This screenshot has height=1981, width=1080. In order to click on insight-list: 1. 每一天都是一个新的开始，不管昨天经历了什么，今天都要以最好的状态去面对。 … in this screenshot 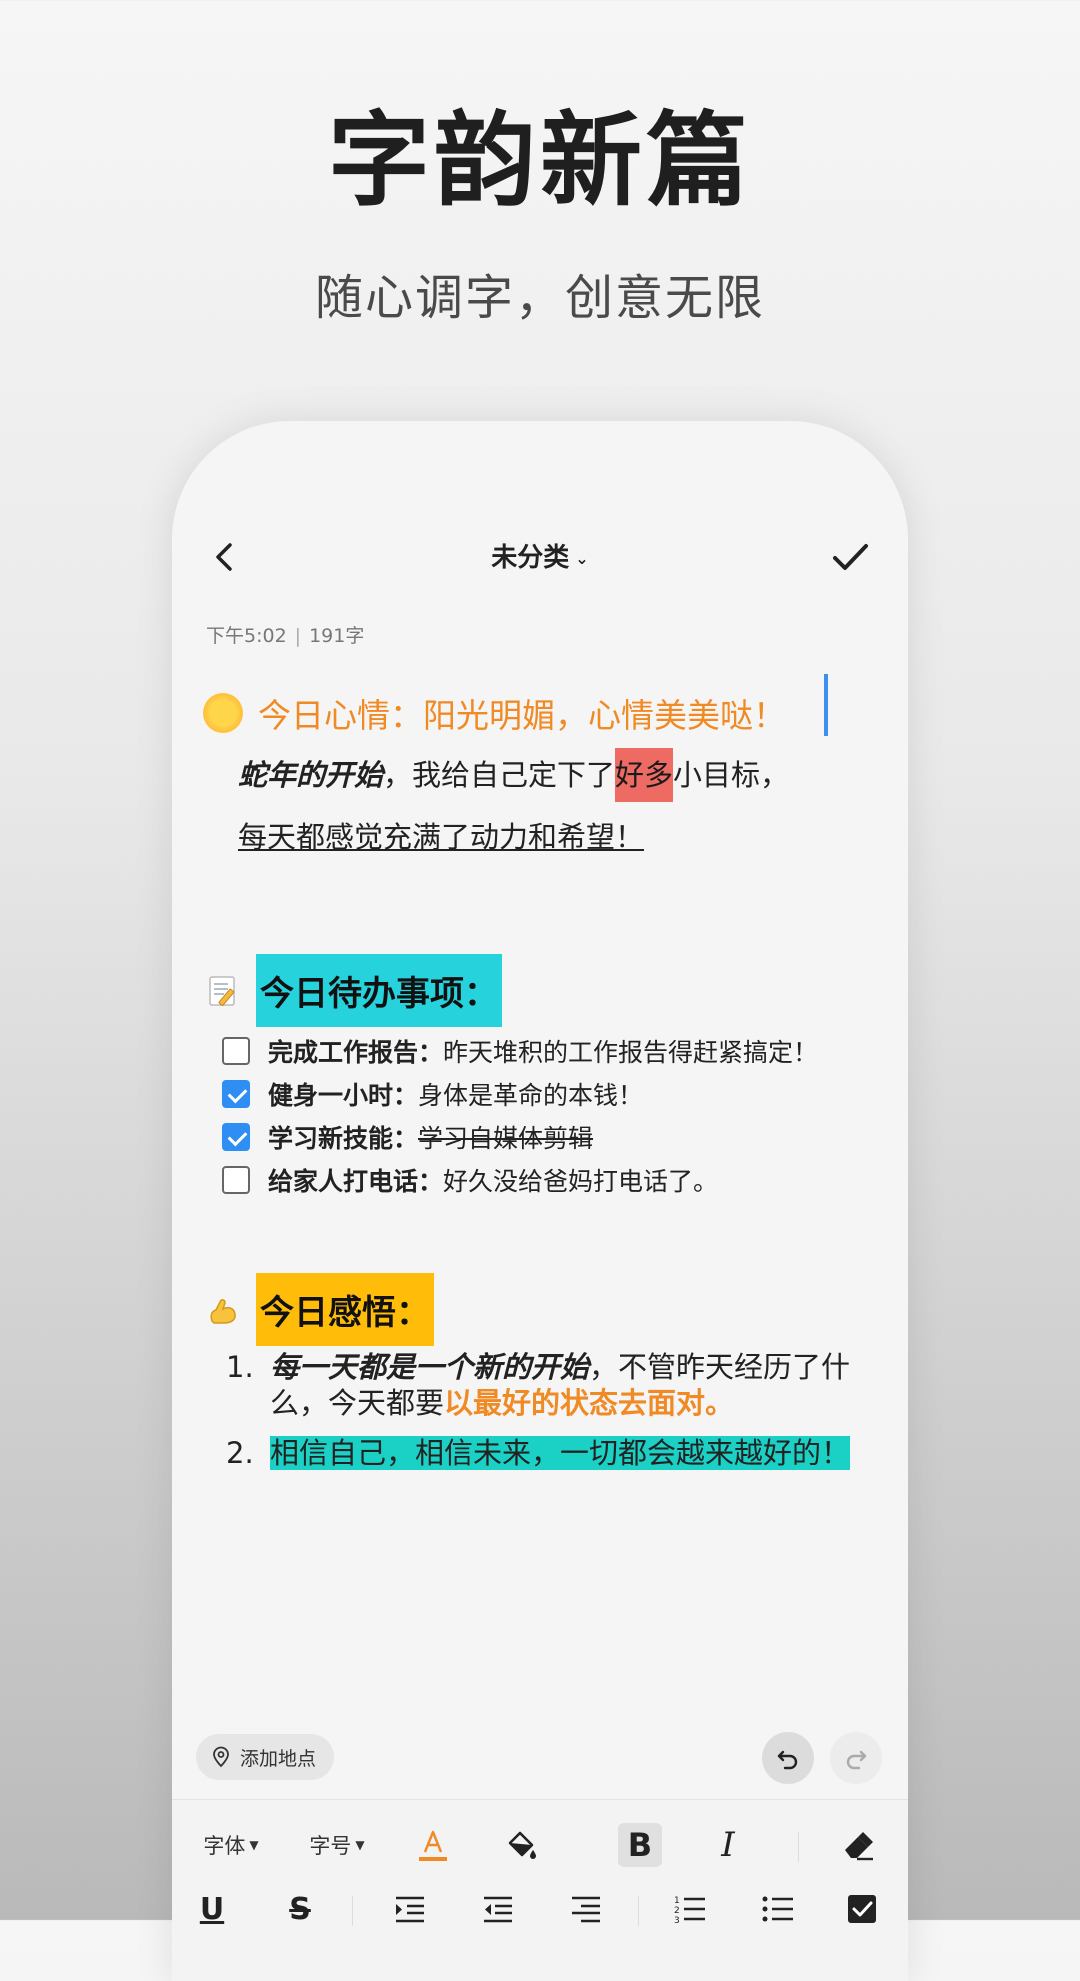, I will do `click(546, 1417)`.